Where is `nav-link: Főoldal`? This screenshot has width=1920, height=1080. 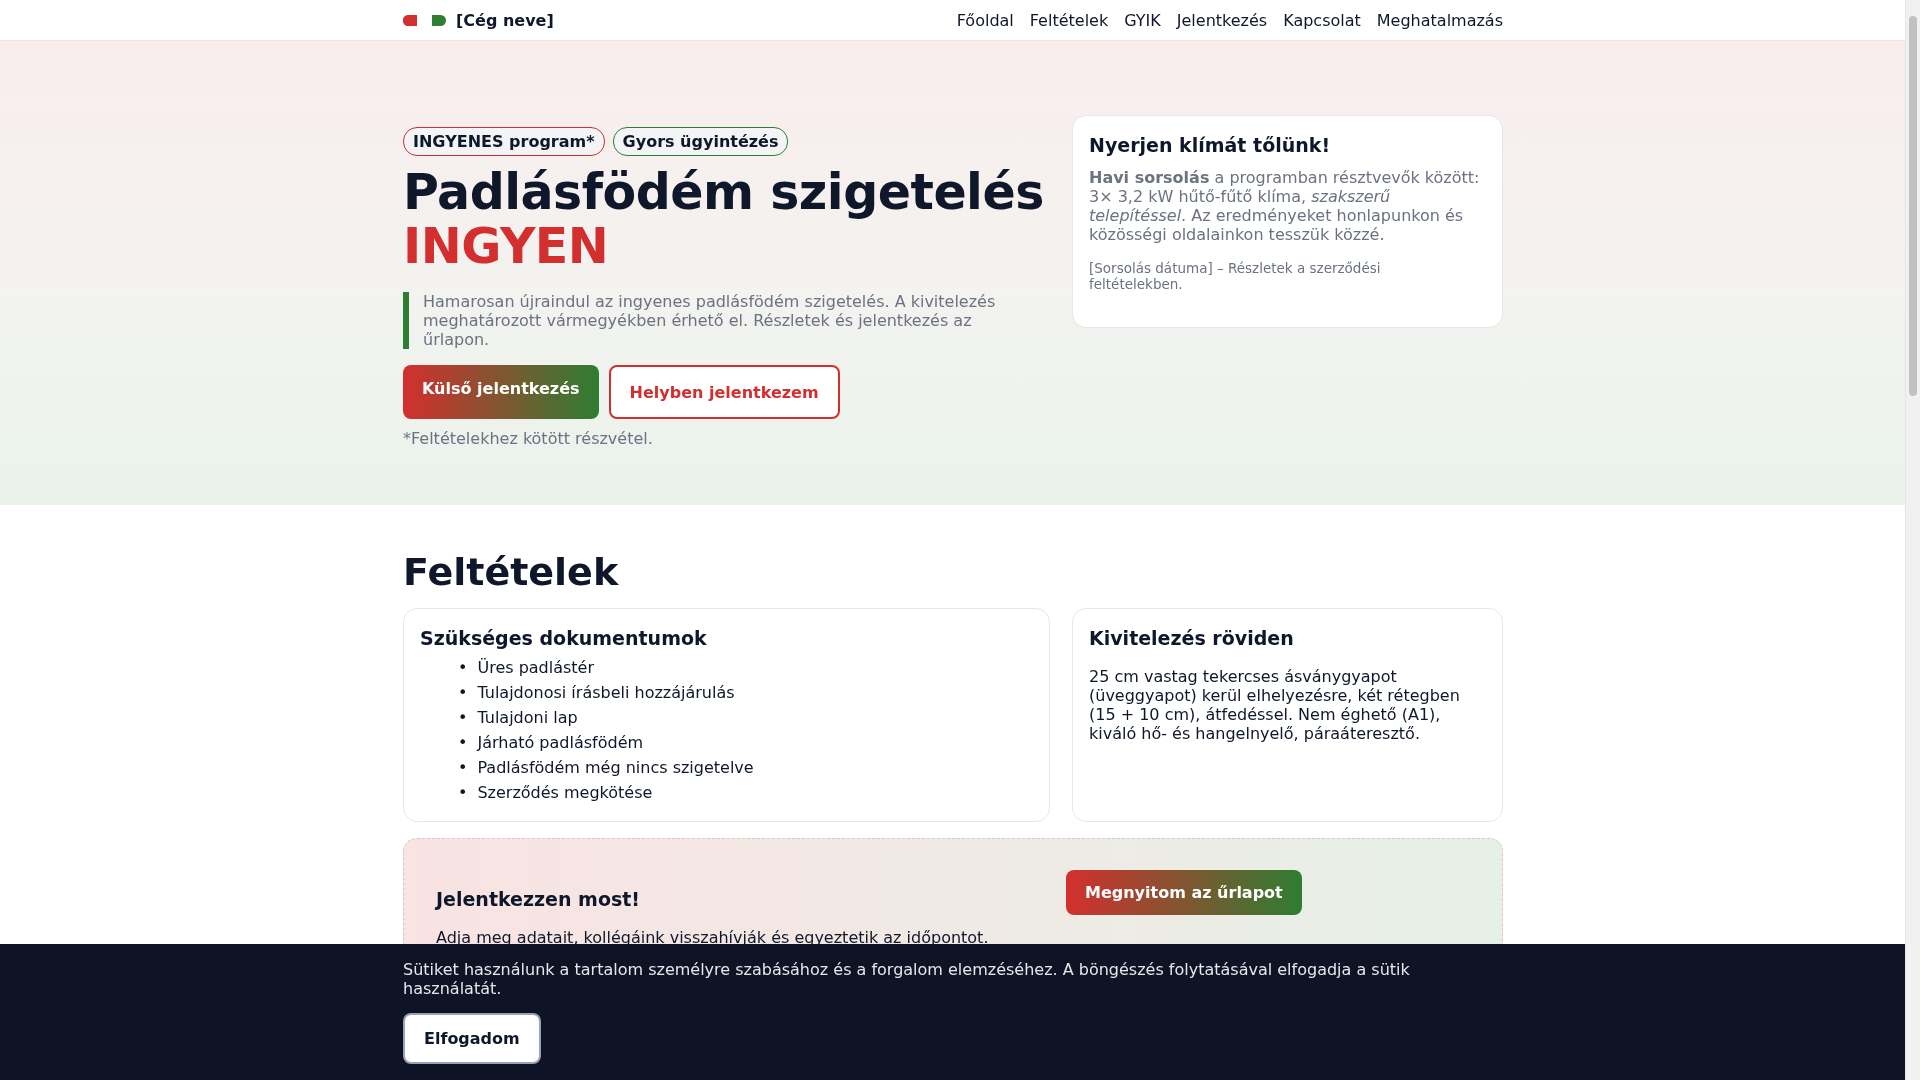
nav-link: Főoldal is located at coordinates (985, 20).